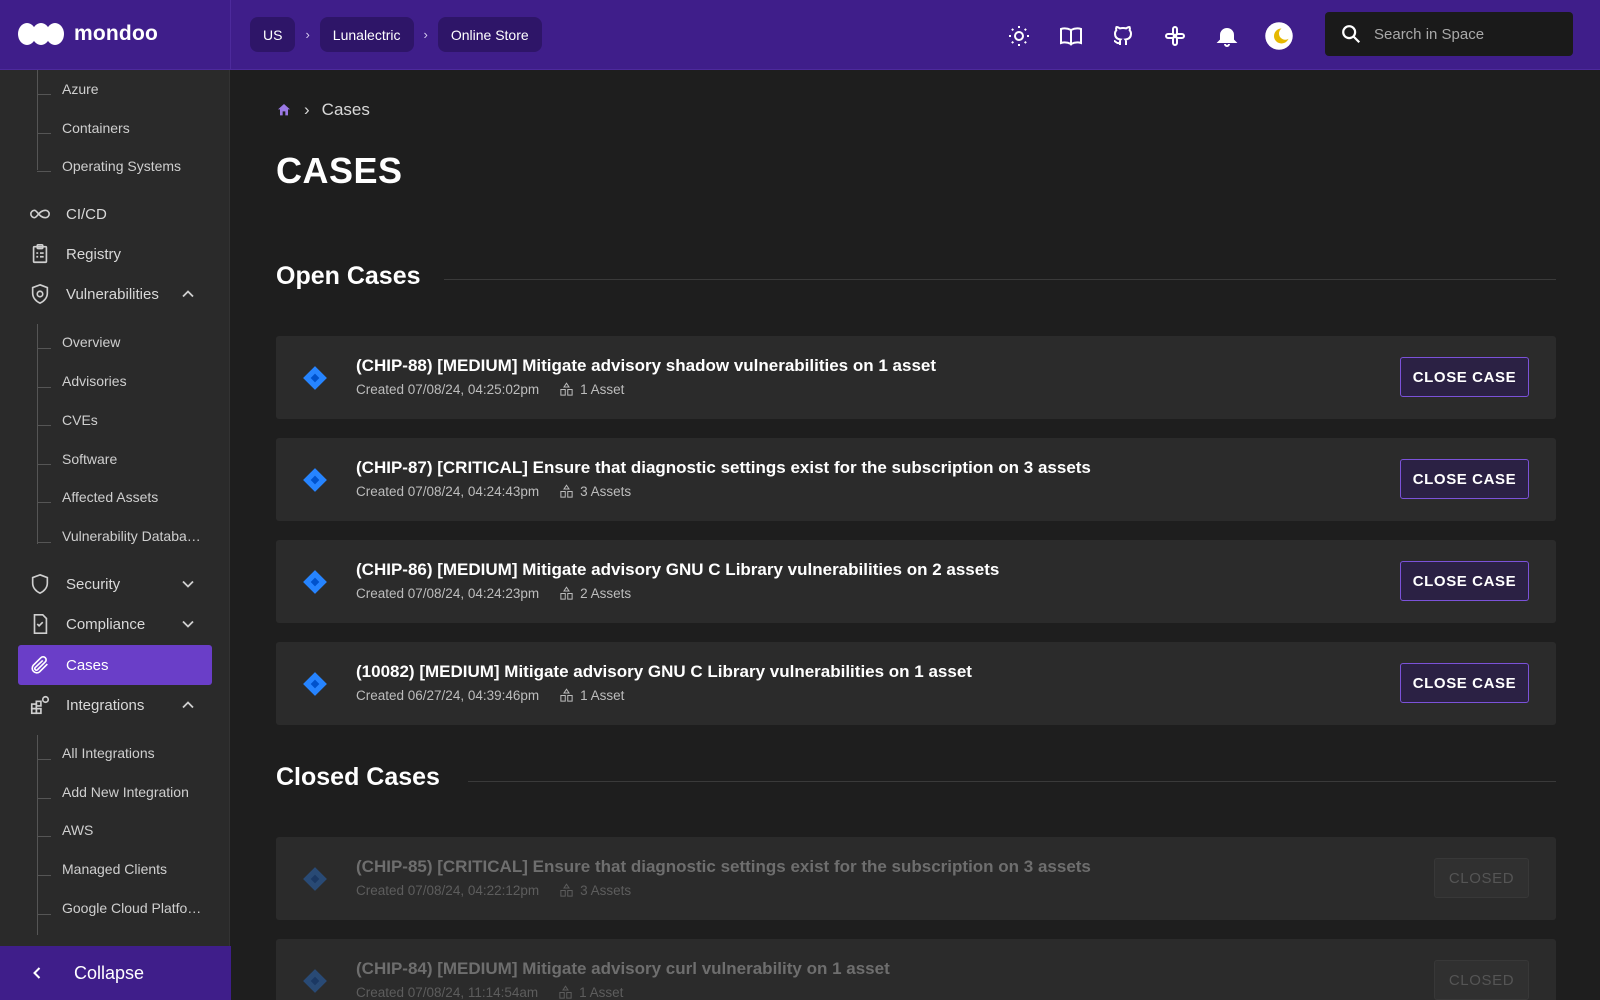  What do you see at coordinates (89, 459) in the screenshot?
I see `sidebar-item-software: Software` at bounding box center [89, 459].